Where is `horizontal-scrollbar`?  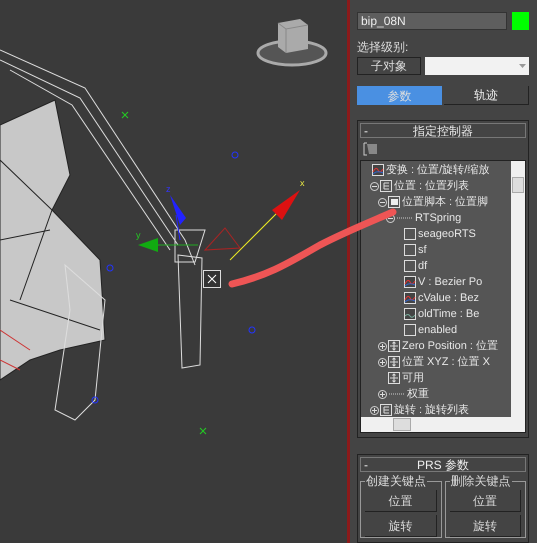 horizontal-scrollbar is located at coordinates (443, 424).